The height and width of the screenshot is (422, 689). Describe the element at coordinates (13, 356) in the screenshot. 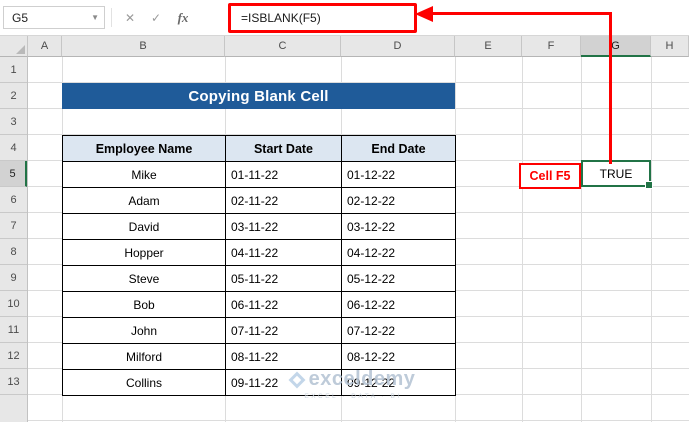

I see `row-header-12: 12` at that location.